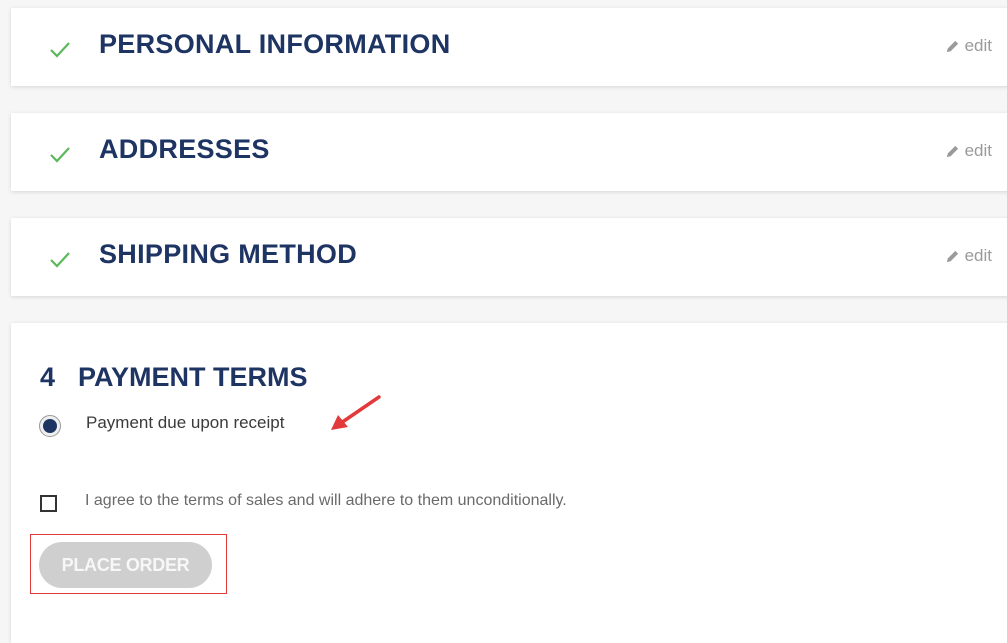 This screenshot has width=1007, height=643. I want to click on step-number: 4, so click(48, 377).